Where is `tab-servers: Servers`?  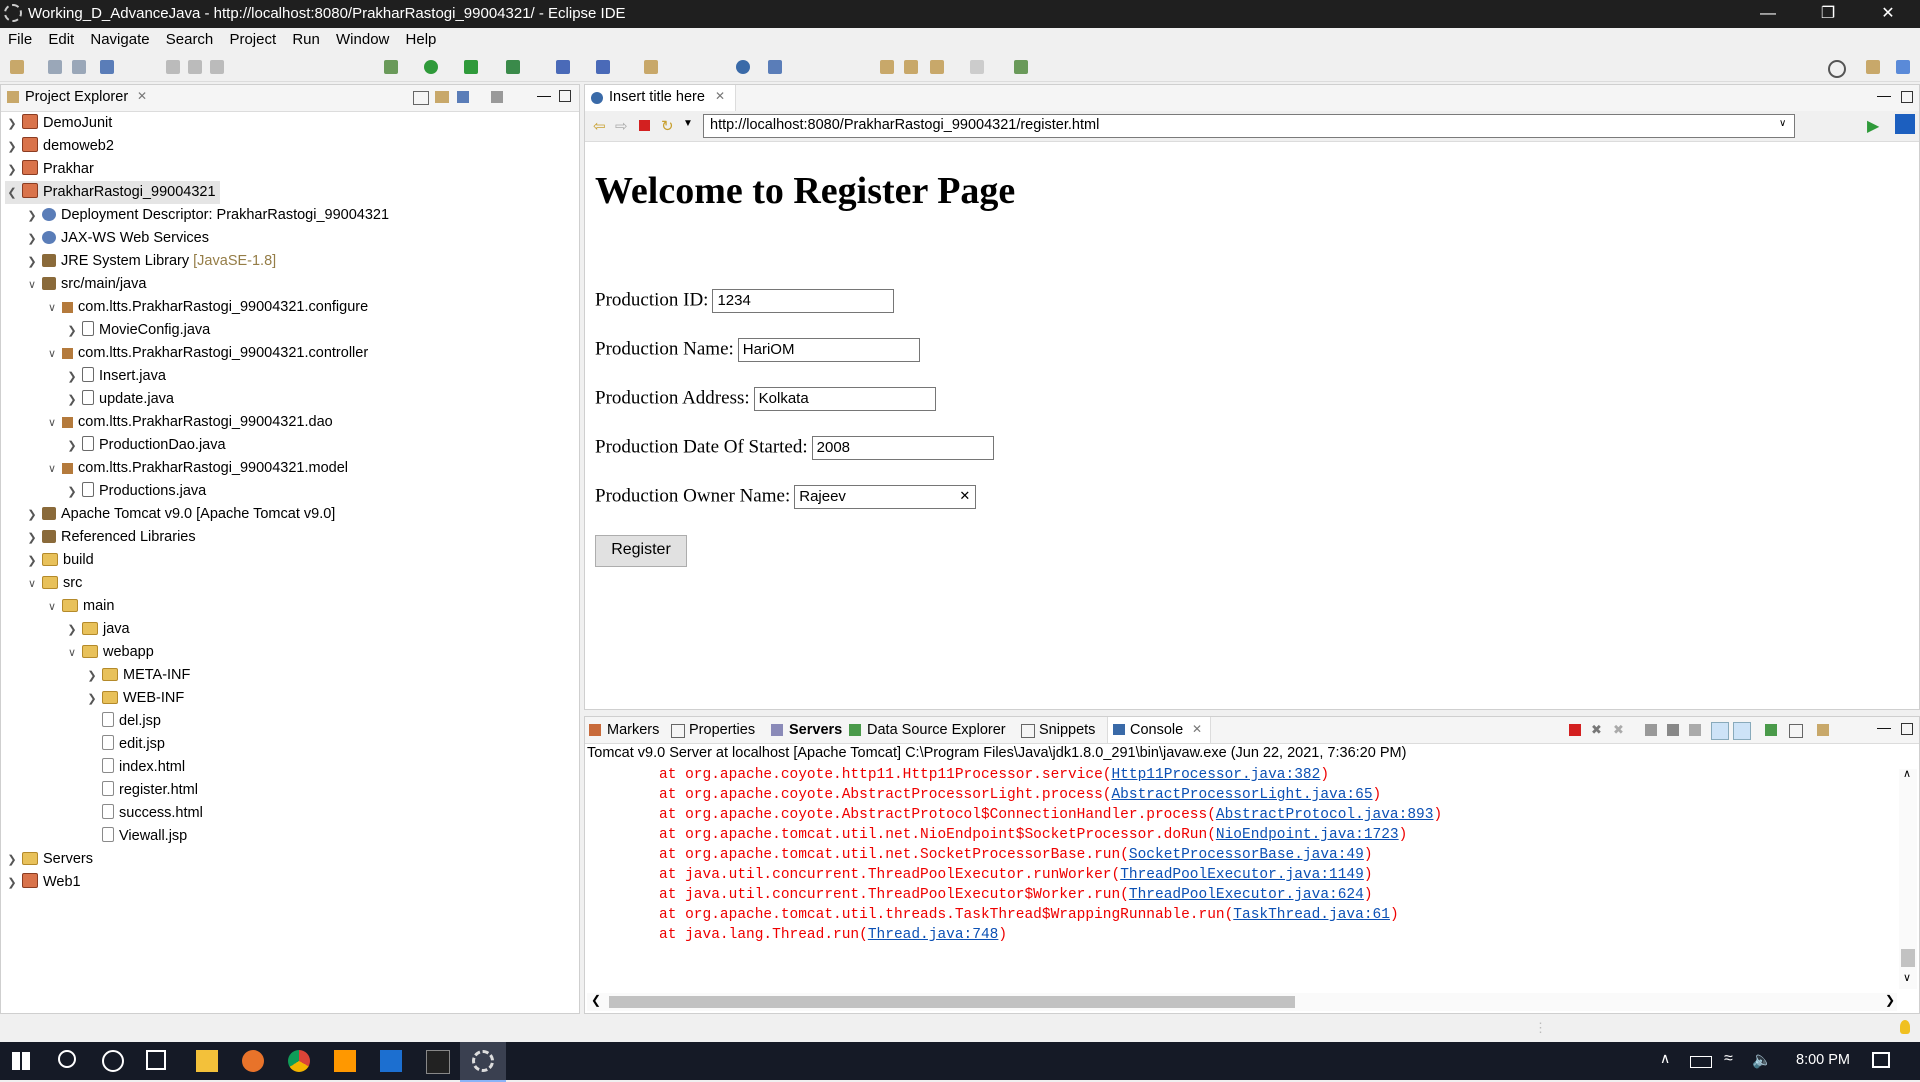
tab-servers: Servers is located at coordinates (815, 730).